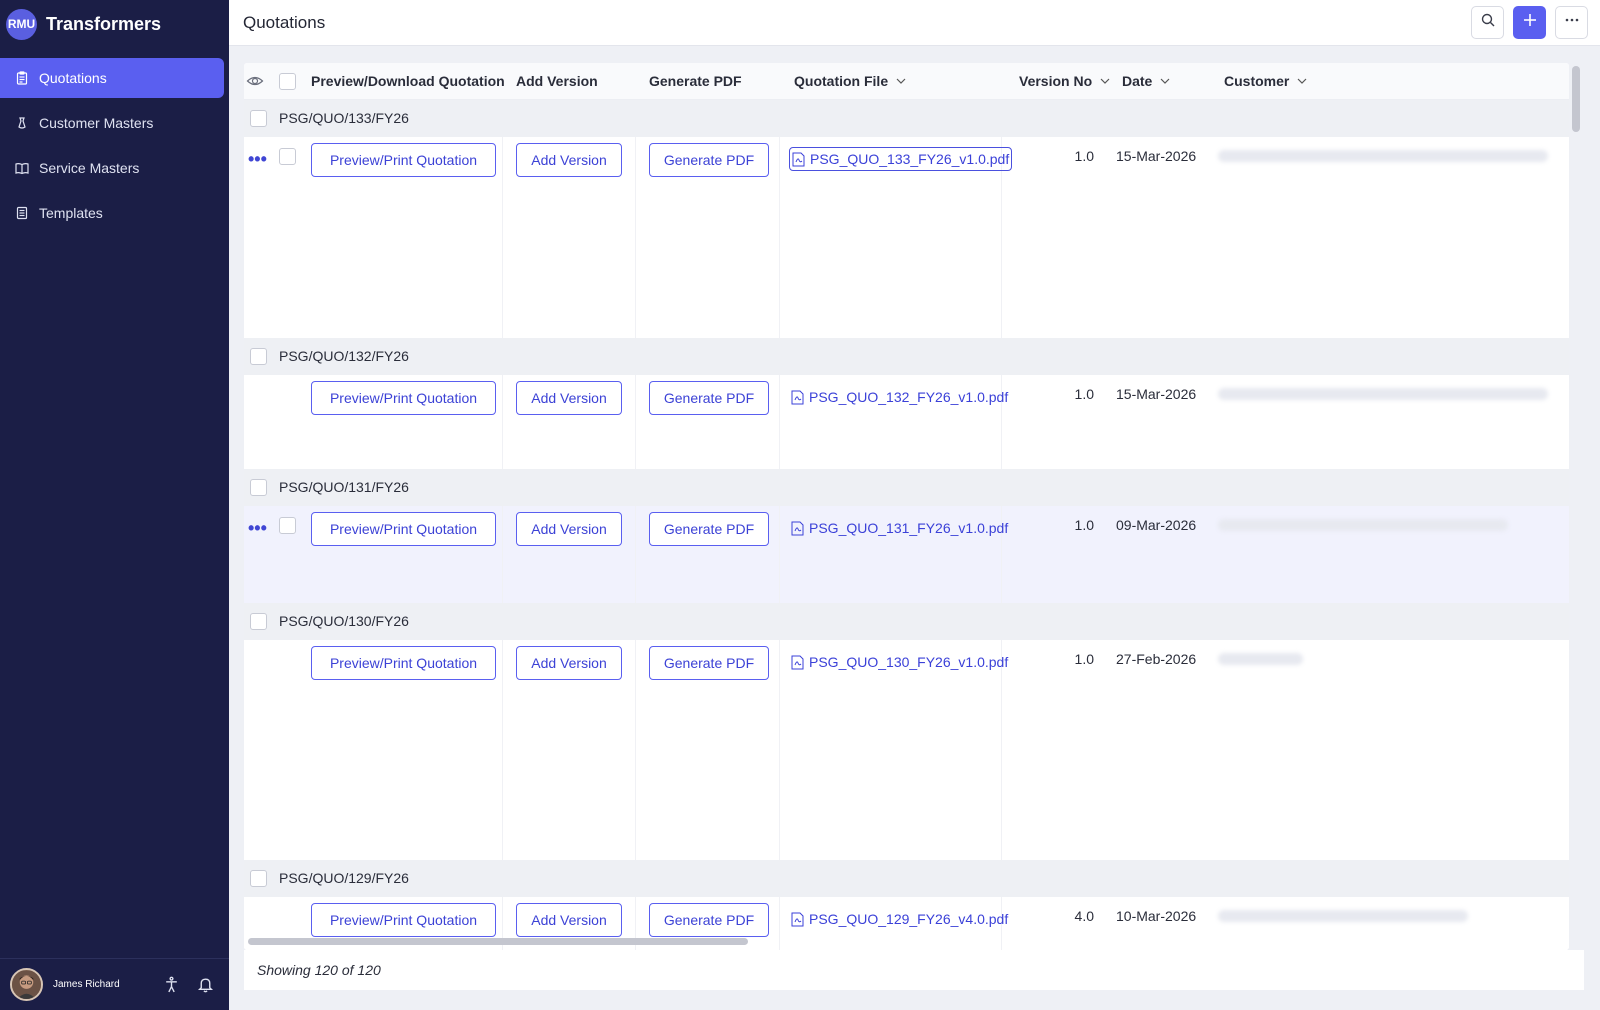  What do you see at coordinates (112, 78) in the screenshot?
I see `sidebar-item-quotations: Quotations` at bounding box center [112, 78].